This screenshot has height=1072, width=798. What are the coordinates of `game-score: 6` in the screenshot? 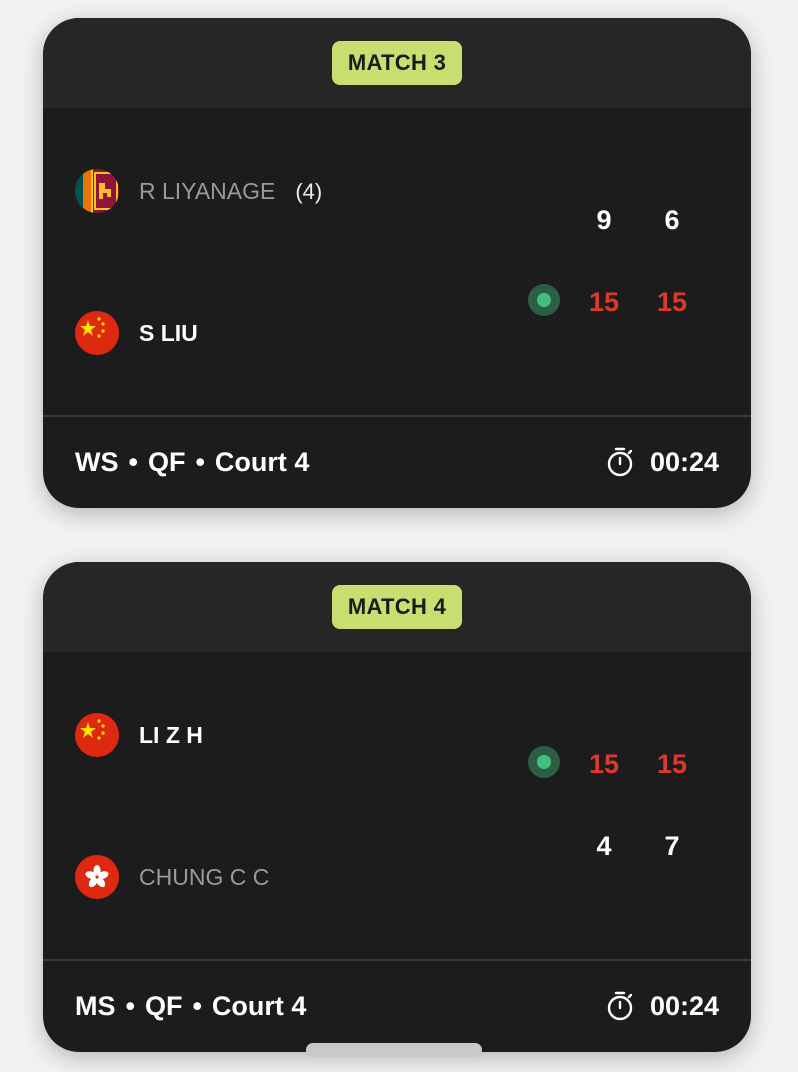 It's located at (672, 220).